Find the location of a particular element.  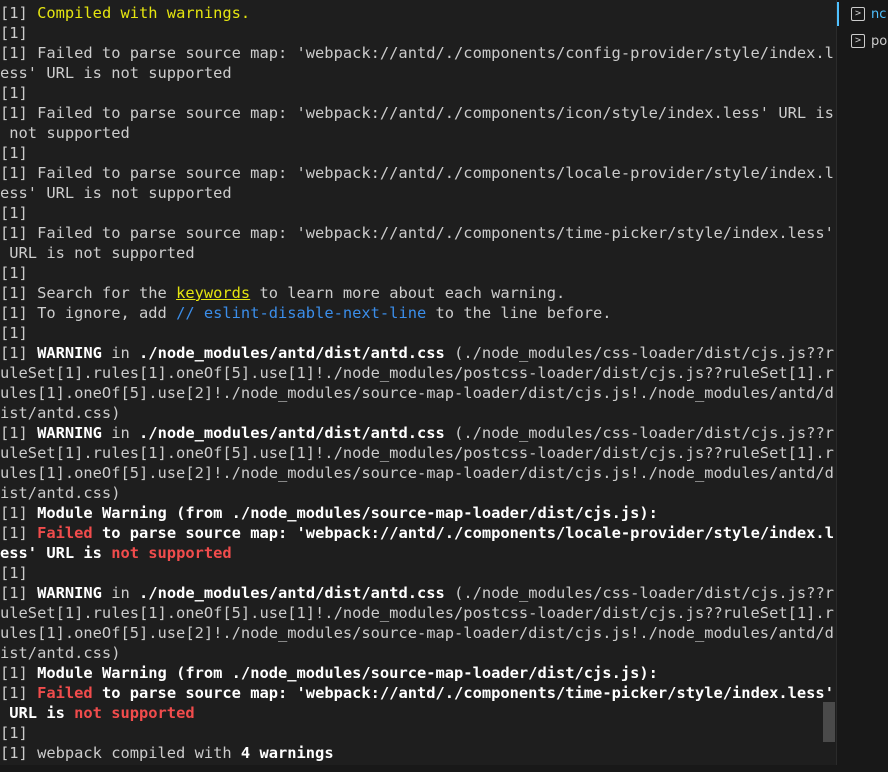

terminal-list-panel: > nc > po is located at coordinates (862, 386).